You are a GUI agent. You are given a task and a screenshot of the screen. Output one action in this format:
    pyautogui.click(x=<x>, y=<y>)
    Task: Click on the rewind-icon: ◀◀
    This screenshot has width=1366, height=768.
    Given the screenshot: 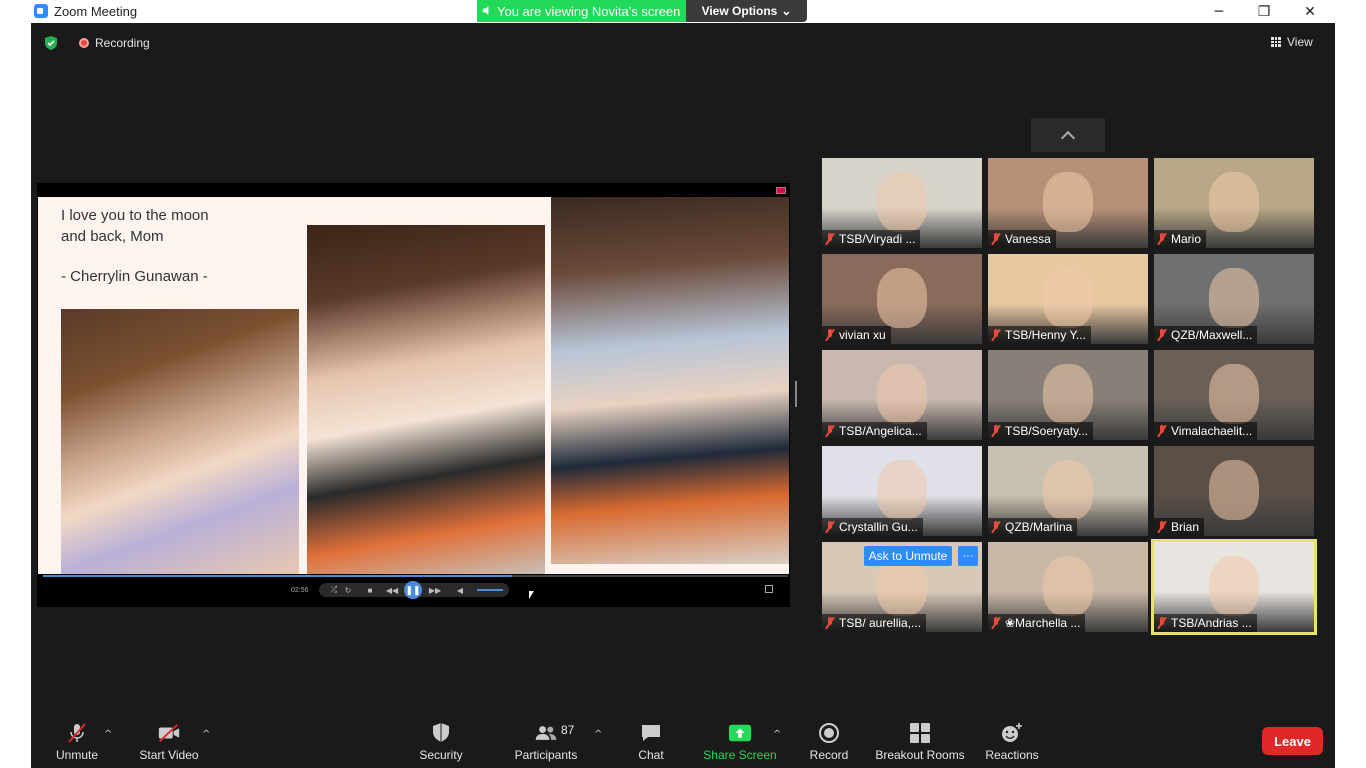 What is the action you would take?
    pyautogui.click(x=392, y=590)
    